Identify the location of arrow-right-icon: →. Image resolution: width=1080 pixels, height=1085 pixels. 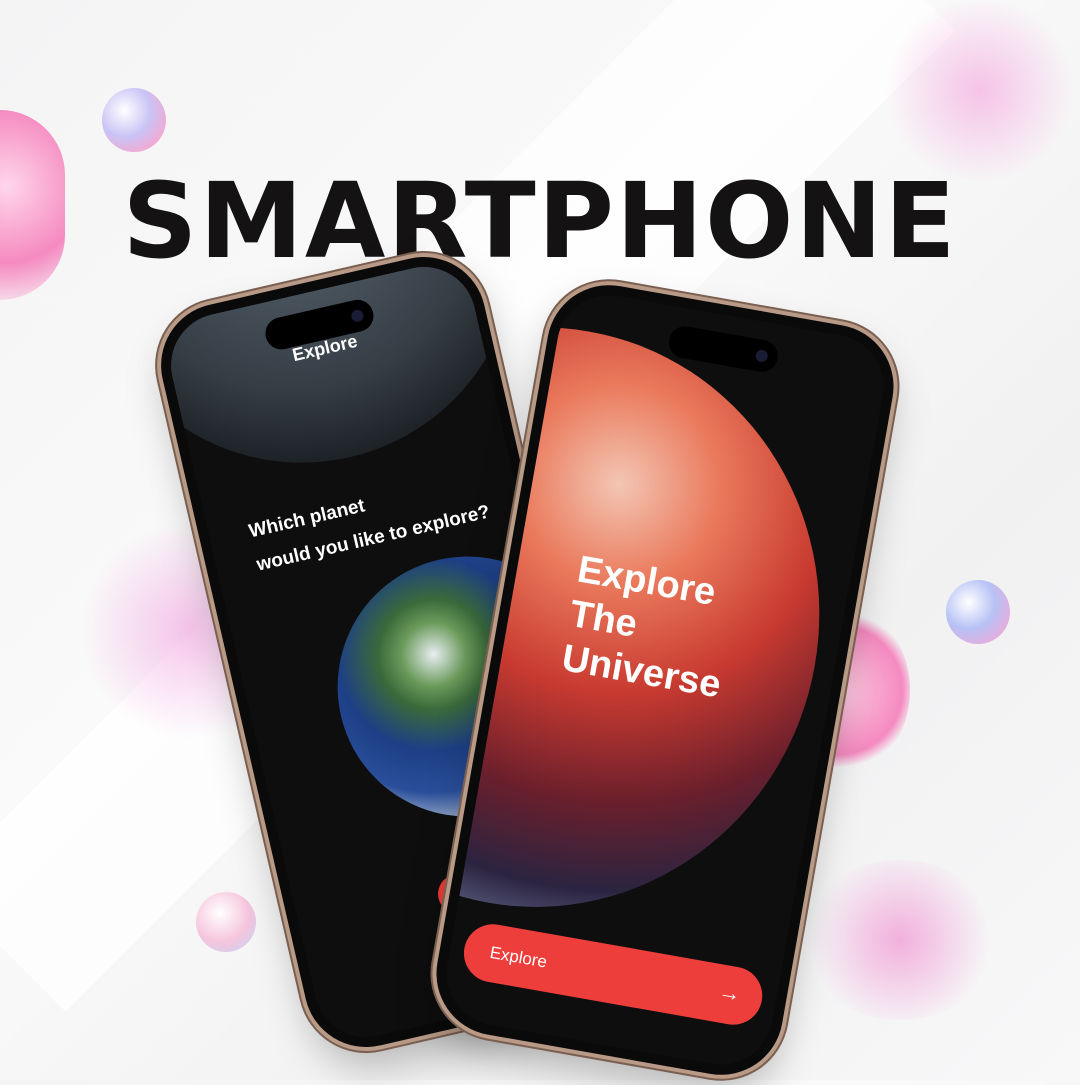
(729, 992).